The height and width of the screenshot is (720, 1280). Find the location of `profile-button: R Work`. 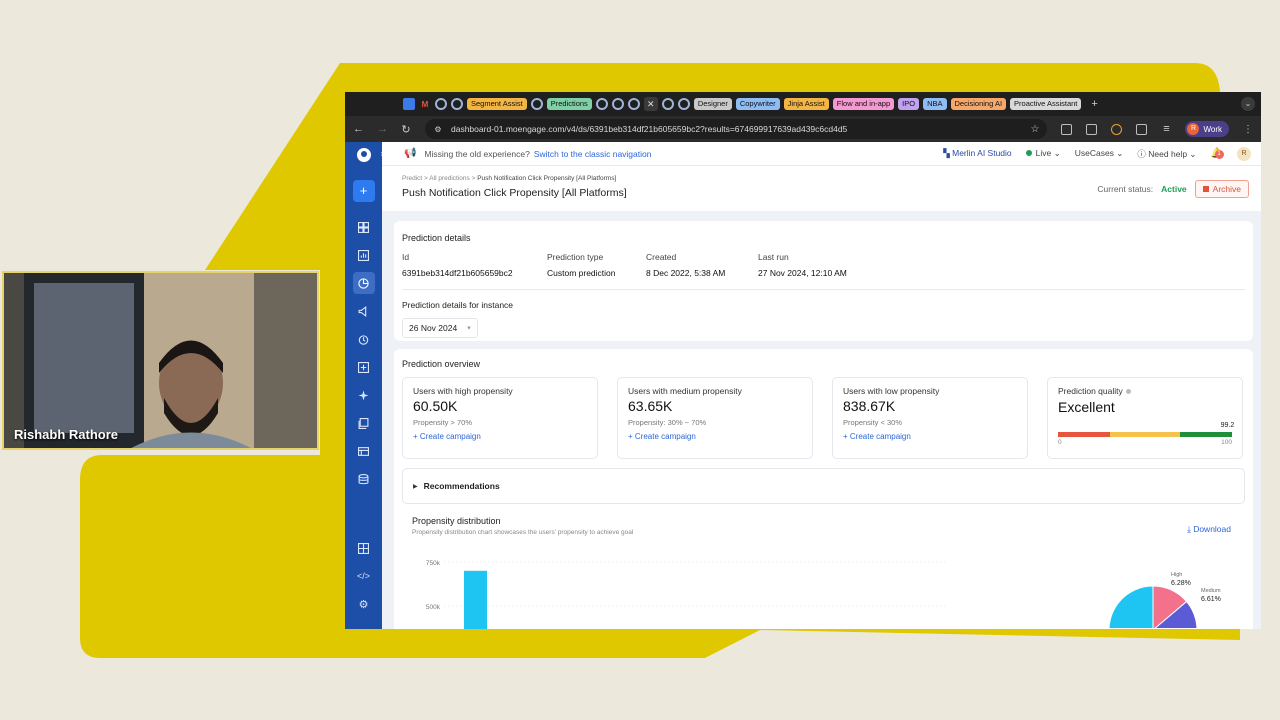

profile-button: R Work is located at coordinates (1207, 129).